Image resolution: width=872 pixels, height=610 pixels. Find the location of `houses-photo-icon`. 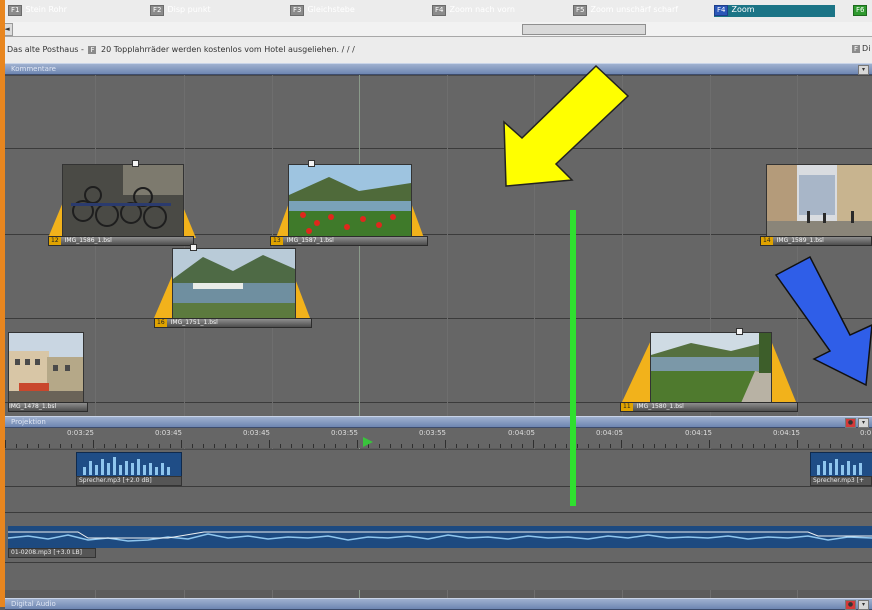

houses-photo-icon is located at coordinates (46, 368).